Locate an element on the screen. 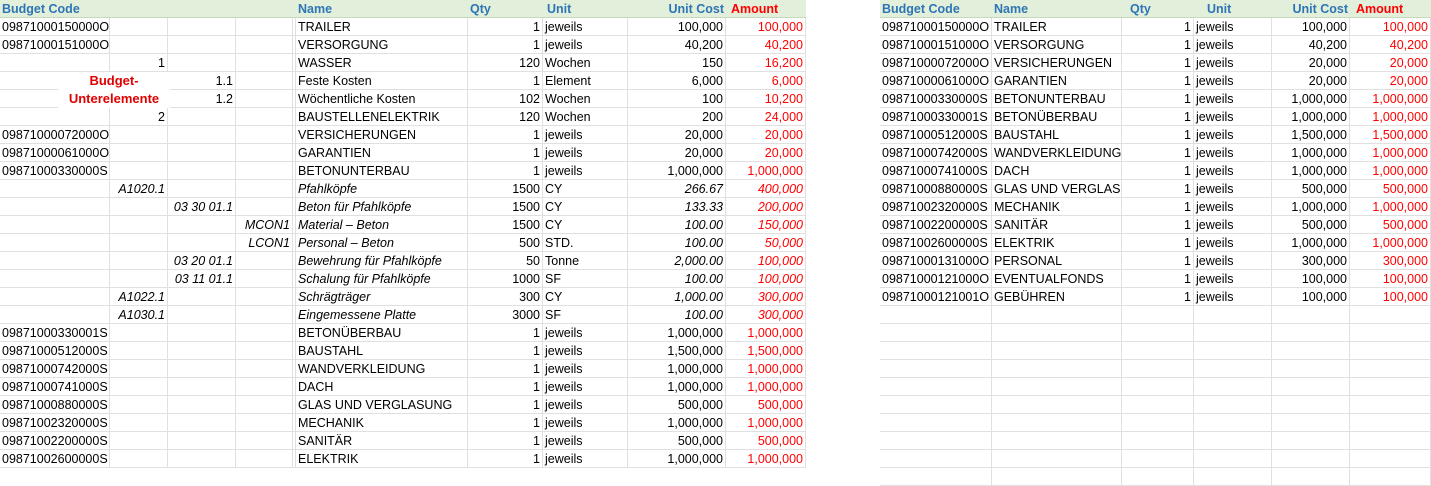  unit-cost-cell: 500,000 is located at coordinates (1311, 225).